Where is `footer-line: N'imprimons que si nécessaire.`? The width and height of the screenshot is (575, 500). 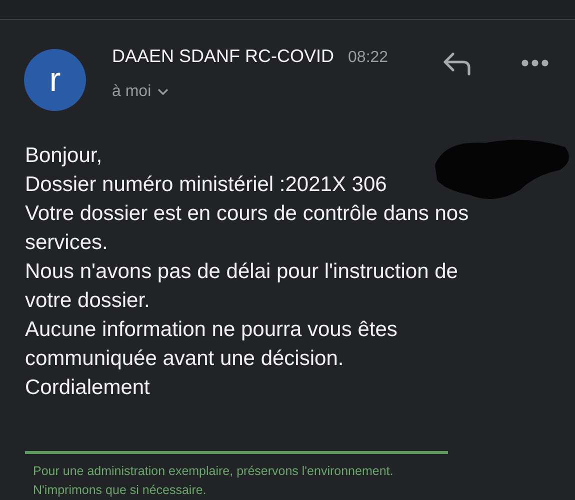
footer-line: N'imprimons que si nécessaire. is located at coordinates (120, 490).